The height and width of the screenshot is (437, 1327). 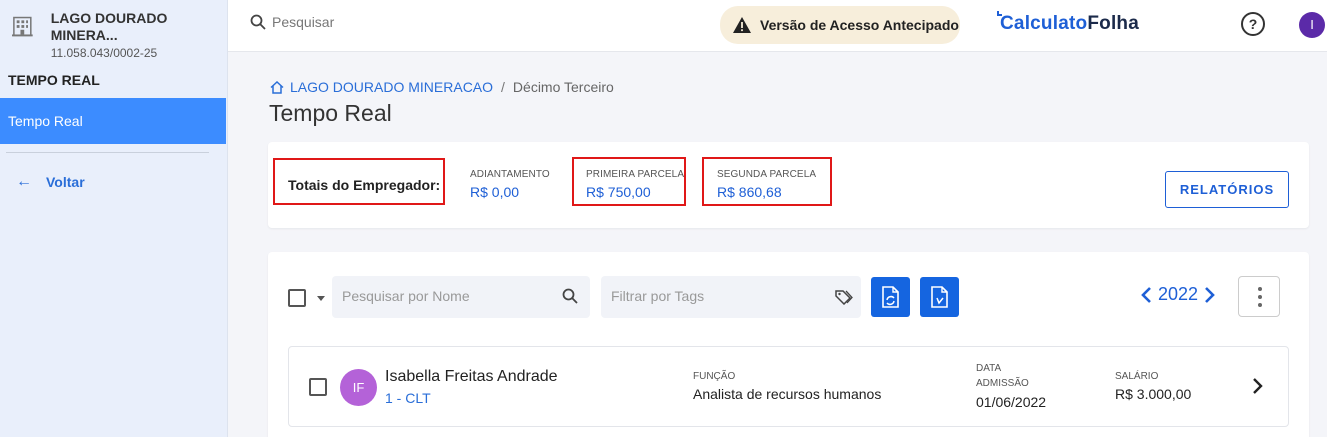 What do you see at coordinates (1113, 23) in the screenshot?
I see `logo-text-2: Folha` at bounding box center [1113, 23].